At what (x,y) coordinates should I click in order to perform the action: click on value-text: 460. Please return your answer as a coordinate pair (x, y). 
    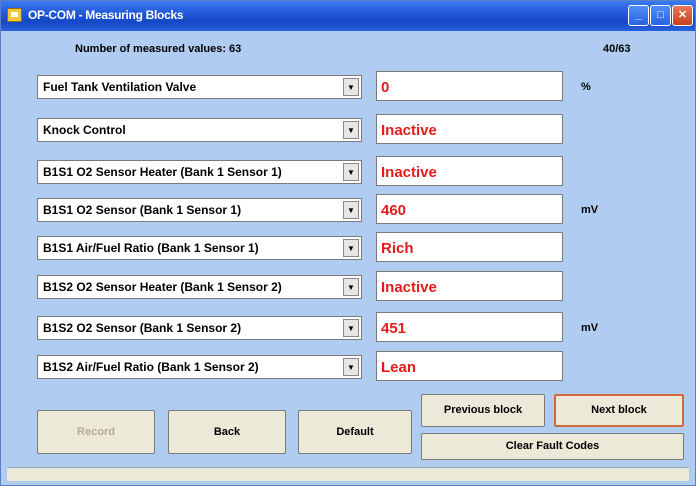
    Looking at the image, I should click on (394, 210).